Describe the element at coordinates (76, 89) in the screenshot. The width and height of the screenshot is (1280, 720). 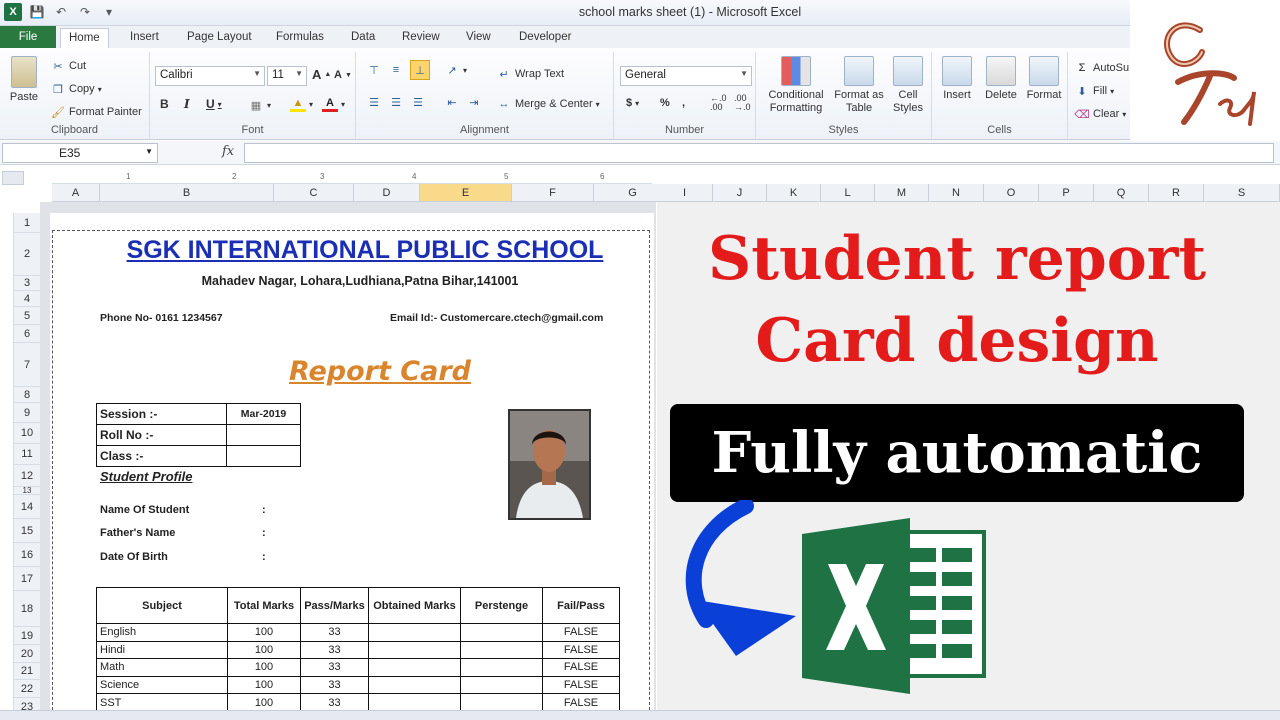
I see `copy-button: ❐ Copy ▾` at that location.